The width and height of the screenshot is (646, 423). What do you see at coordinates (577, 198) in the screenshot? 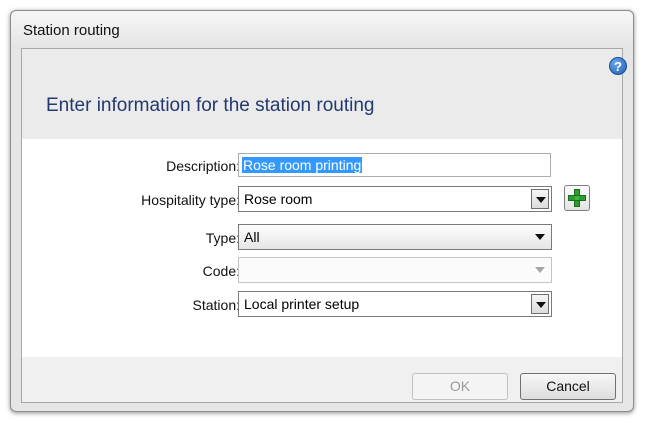
I see `add-hospitality-type-button` at bounding box center [577, 198].